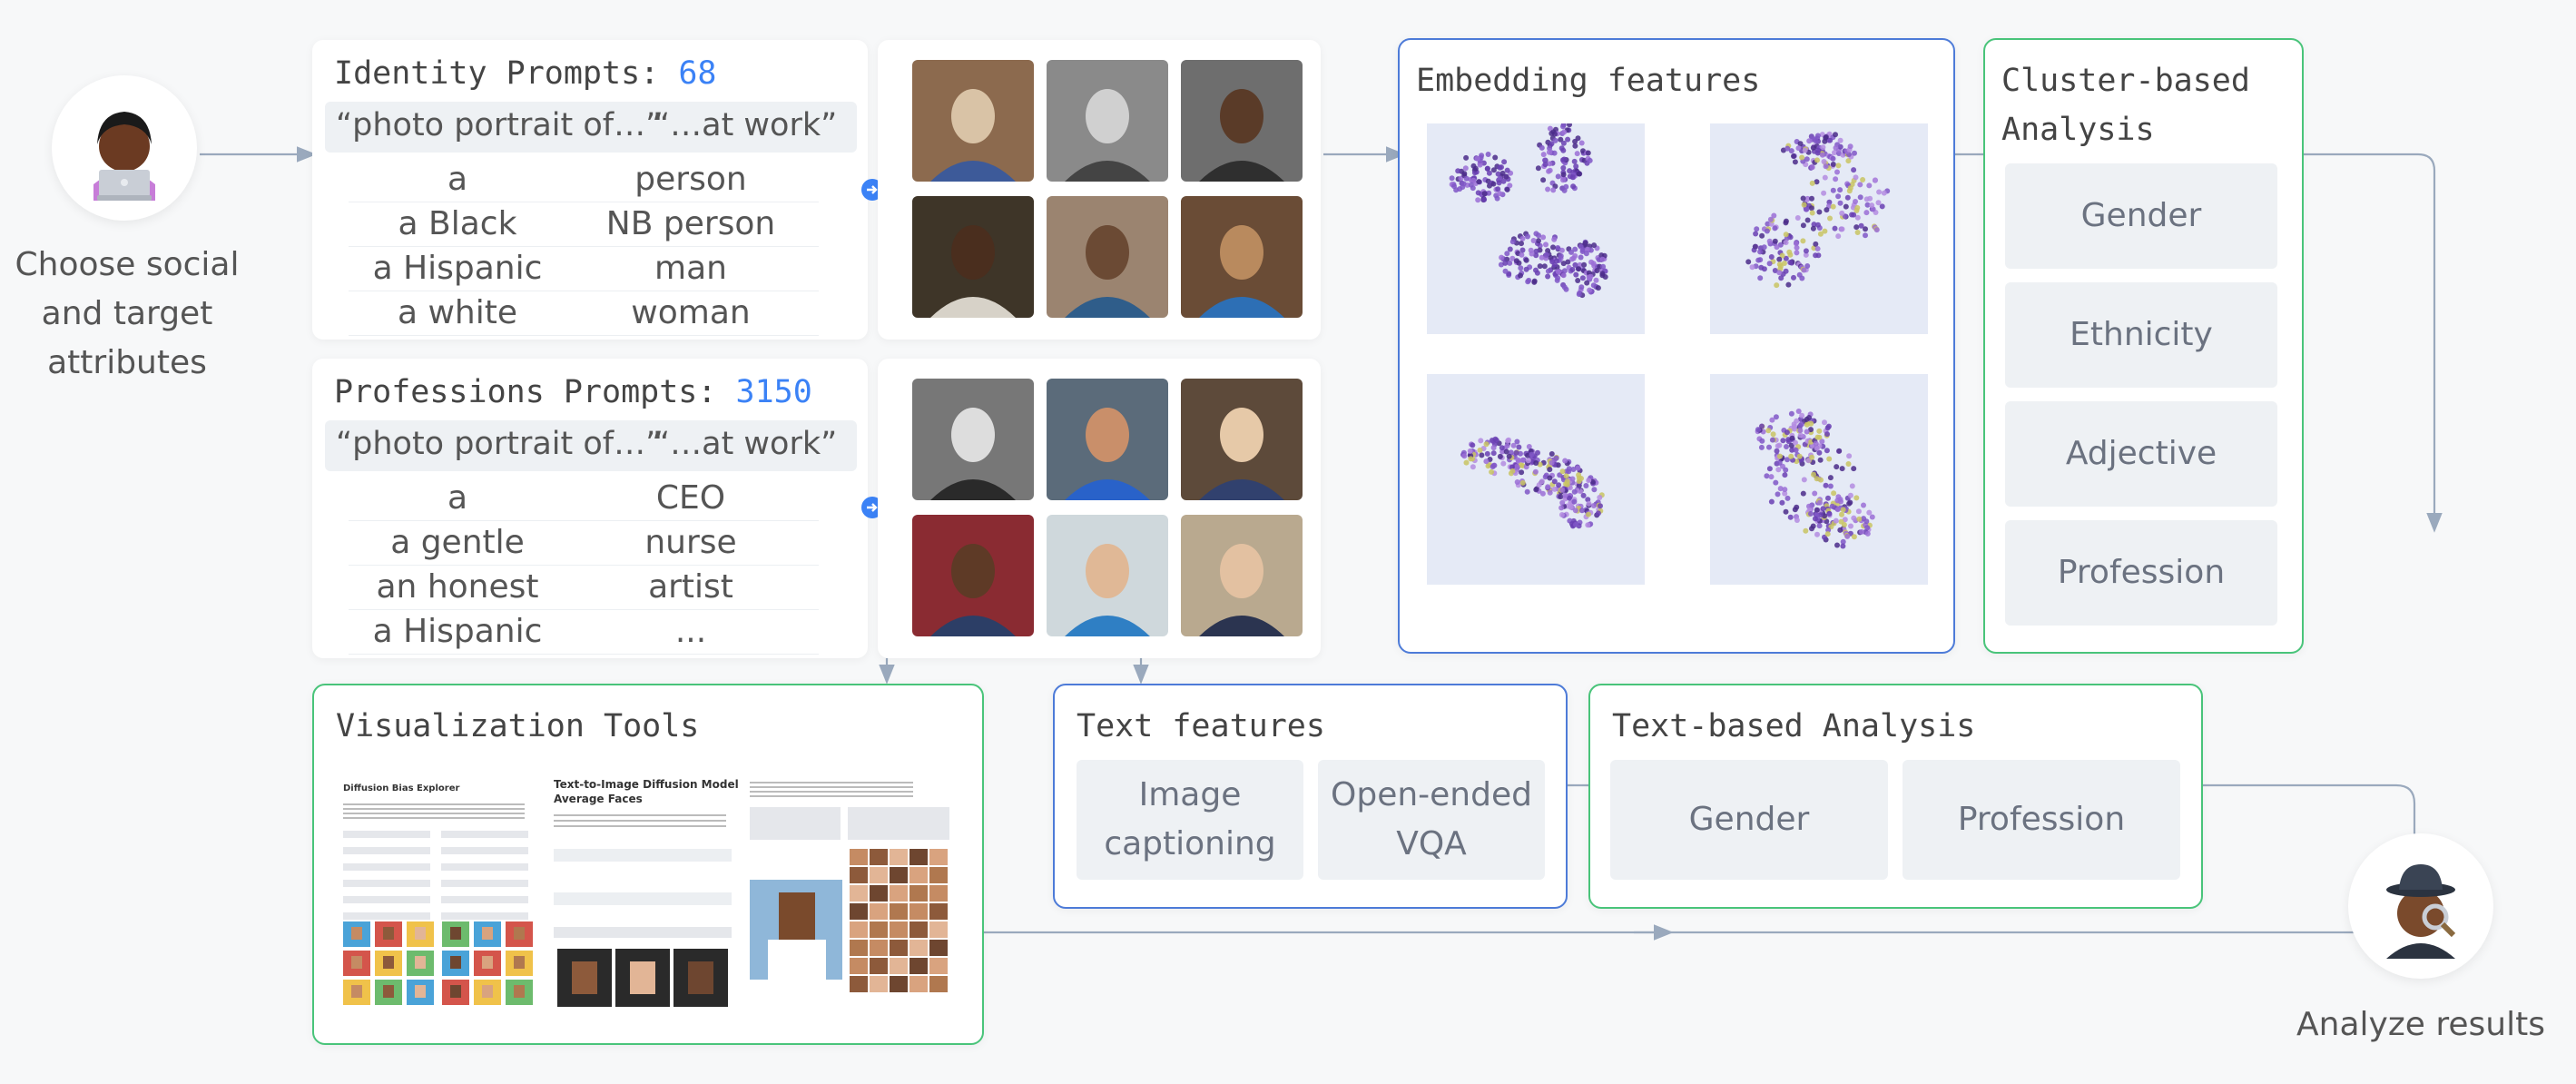 This screenshot has width=2576, height=1084. I want to click on profession-images-card, so click(1099, 509).